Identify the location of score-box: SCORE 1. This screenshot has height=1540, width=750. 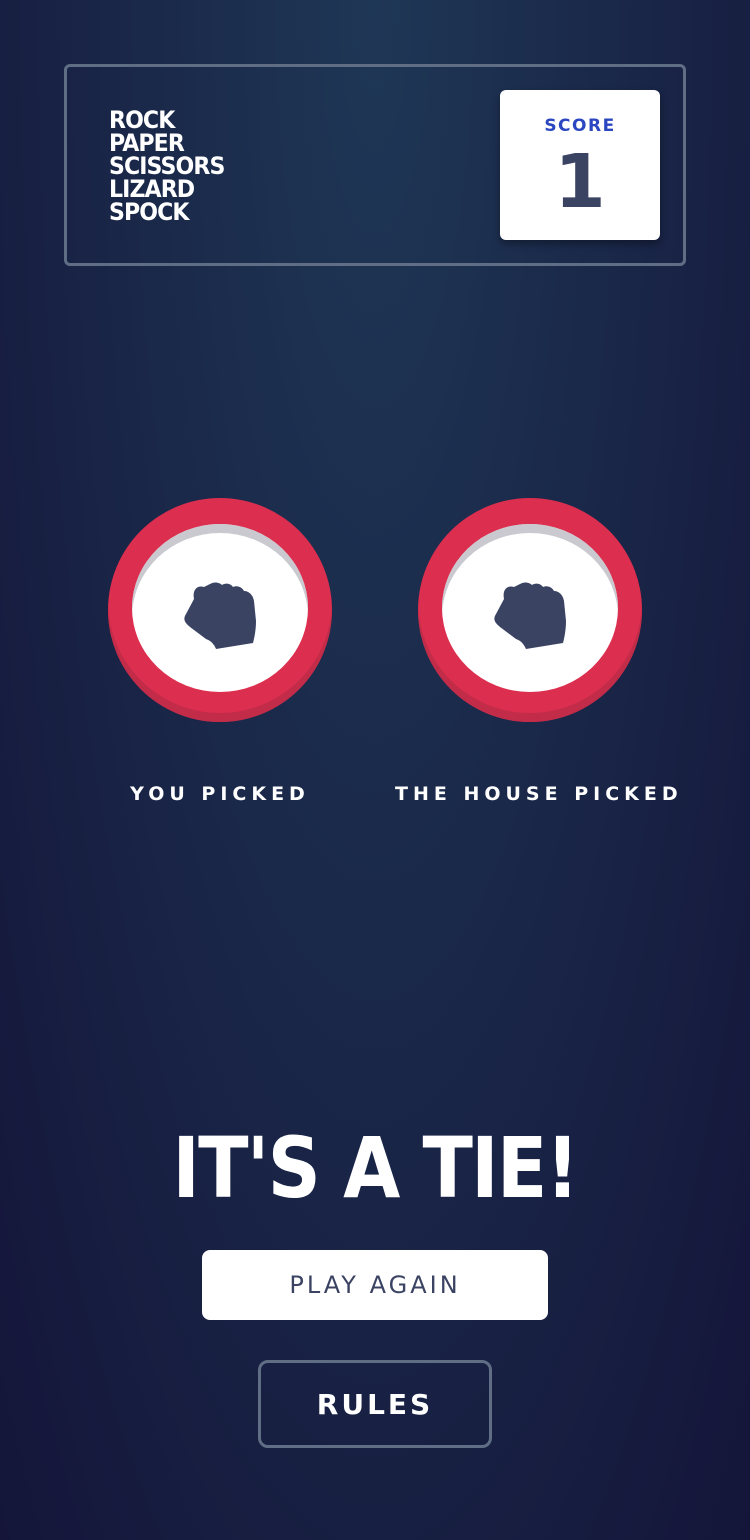
(580, 165).